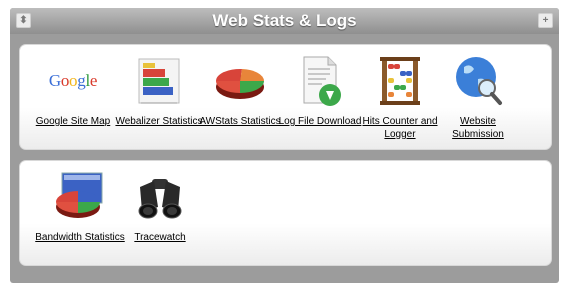  What do you see at coordinates (73, 80) in the screenshot?
I see `google-logo-icon: Google` at bounding box center [73, 80].